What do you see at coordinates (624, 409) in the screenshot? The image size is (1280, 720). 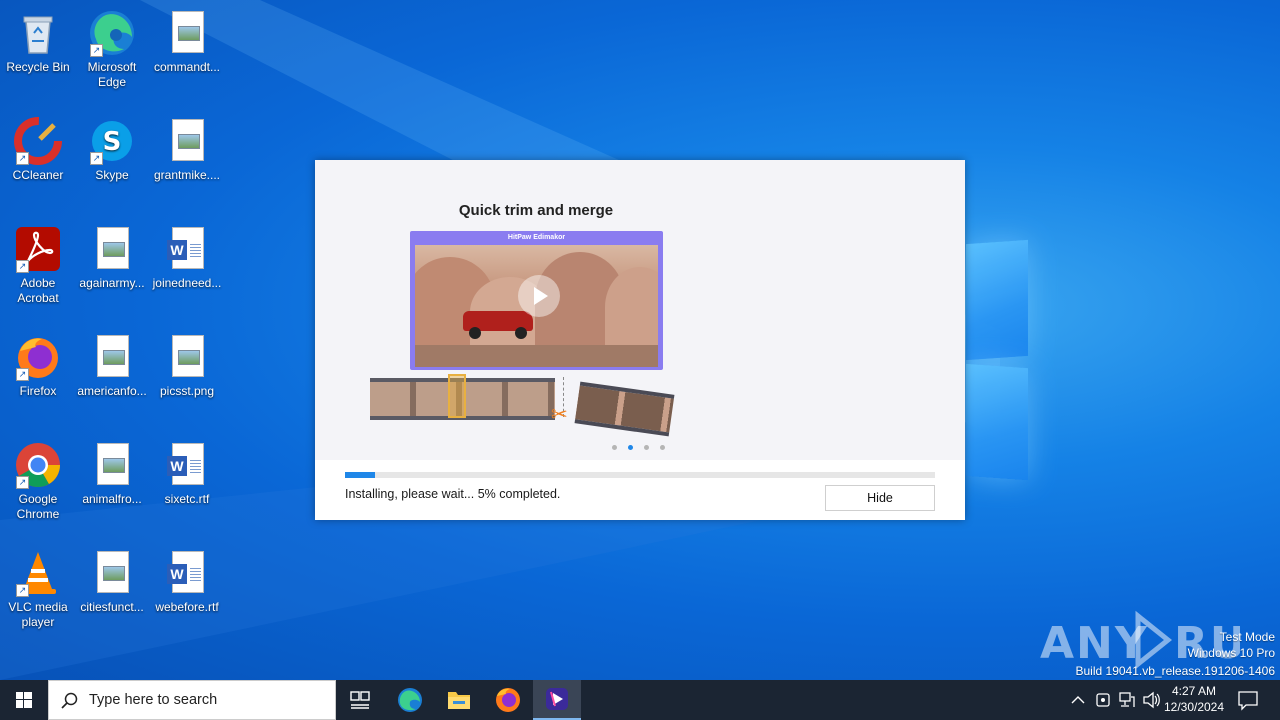 I see `timeline-clip-strip` at bounding box center [624, 409].